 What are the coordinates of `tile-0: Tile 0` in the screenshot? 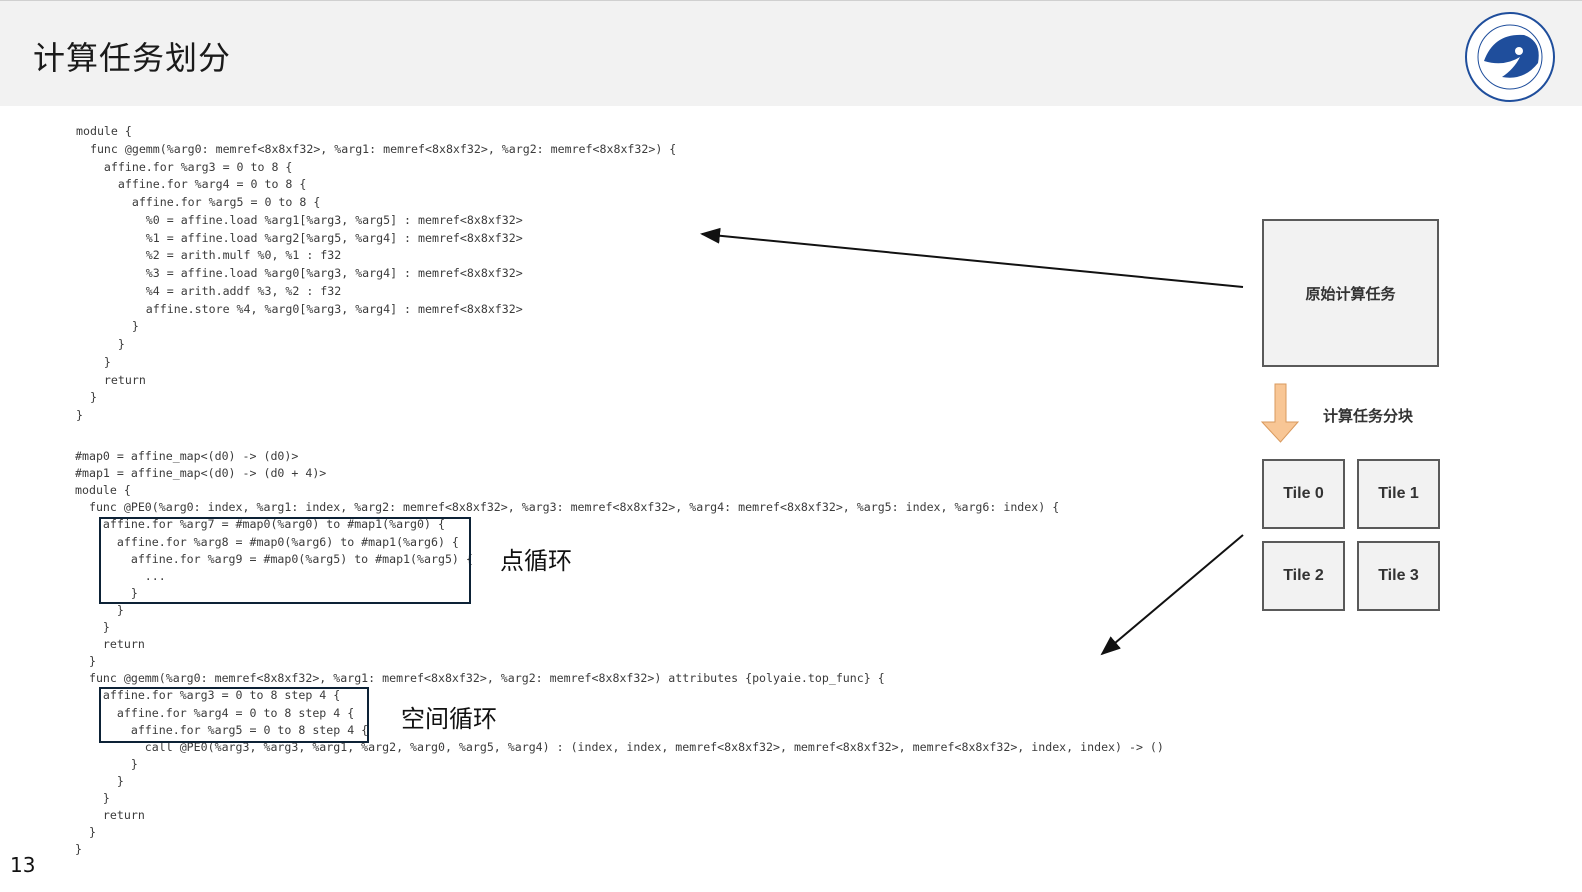 It's located at (1303, 494).